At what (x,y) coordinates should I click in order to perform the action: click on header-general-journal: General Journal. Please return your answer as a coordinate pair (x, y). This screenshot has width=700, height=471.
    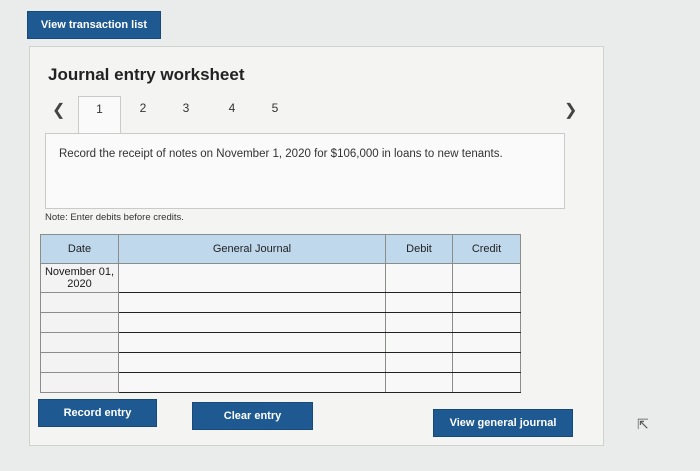
    Looking at the image, I should click on (252, 249).